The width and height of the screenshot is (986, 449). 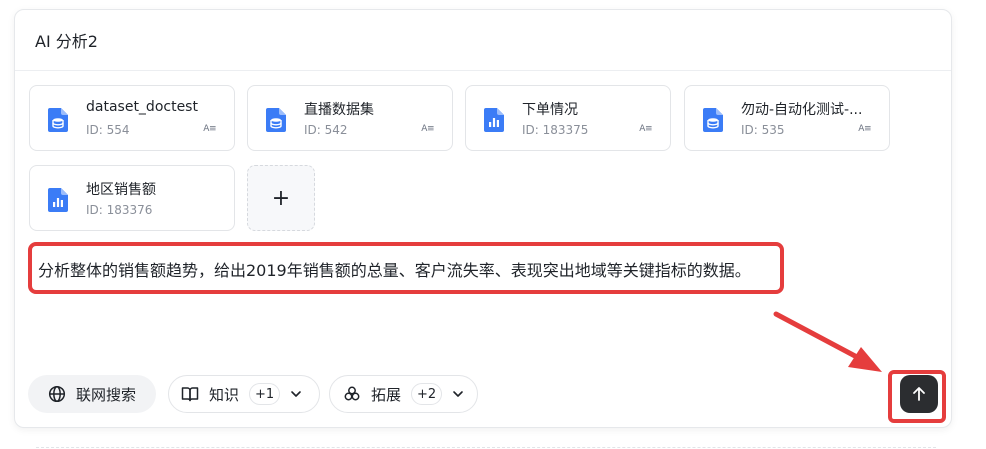 I want to click on knowledge-selector: 知识 +1, so click(x=244, y=394).